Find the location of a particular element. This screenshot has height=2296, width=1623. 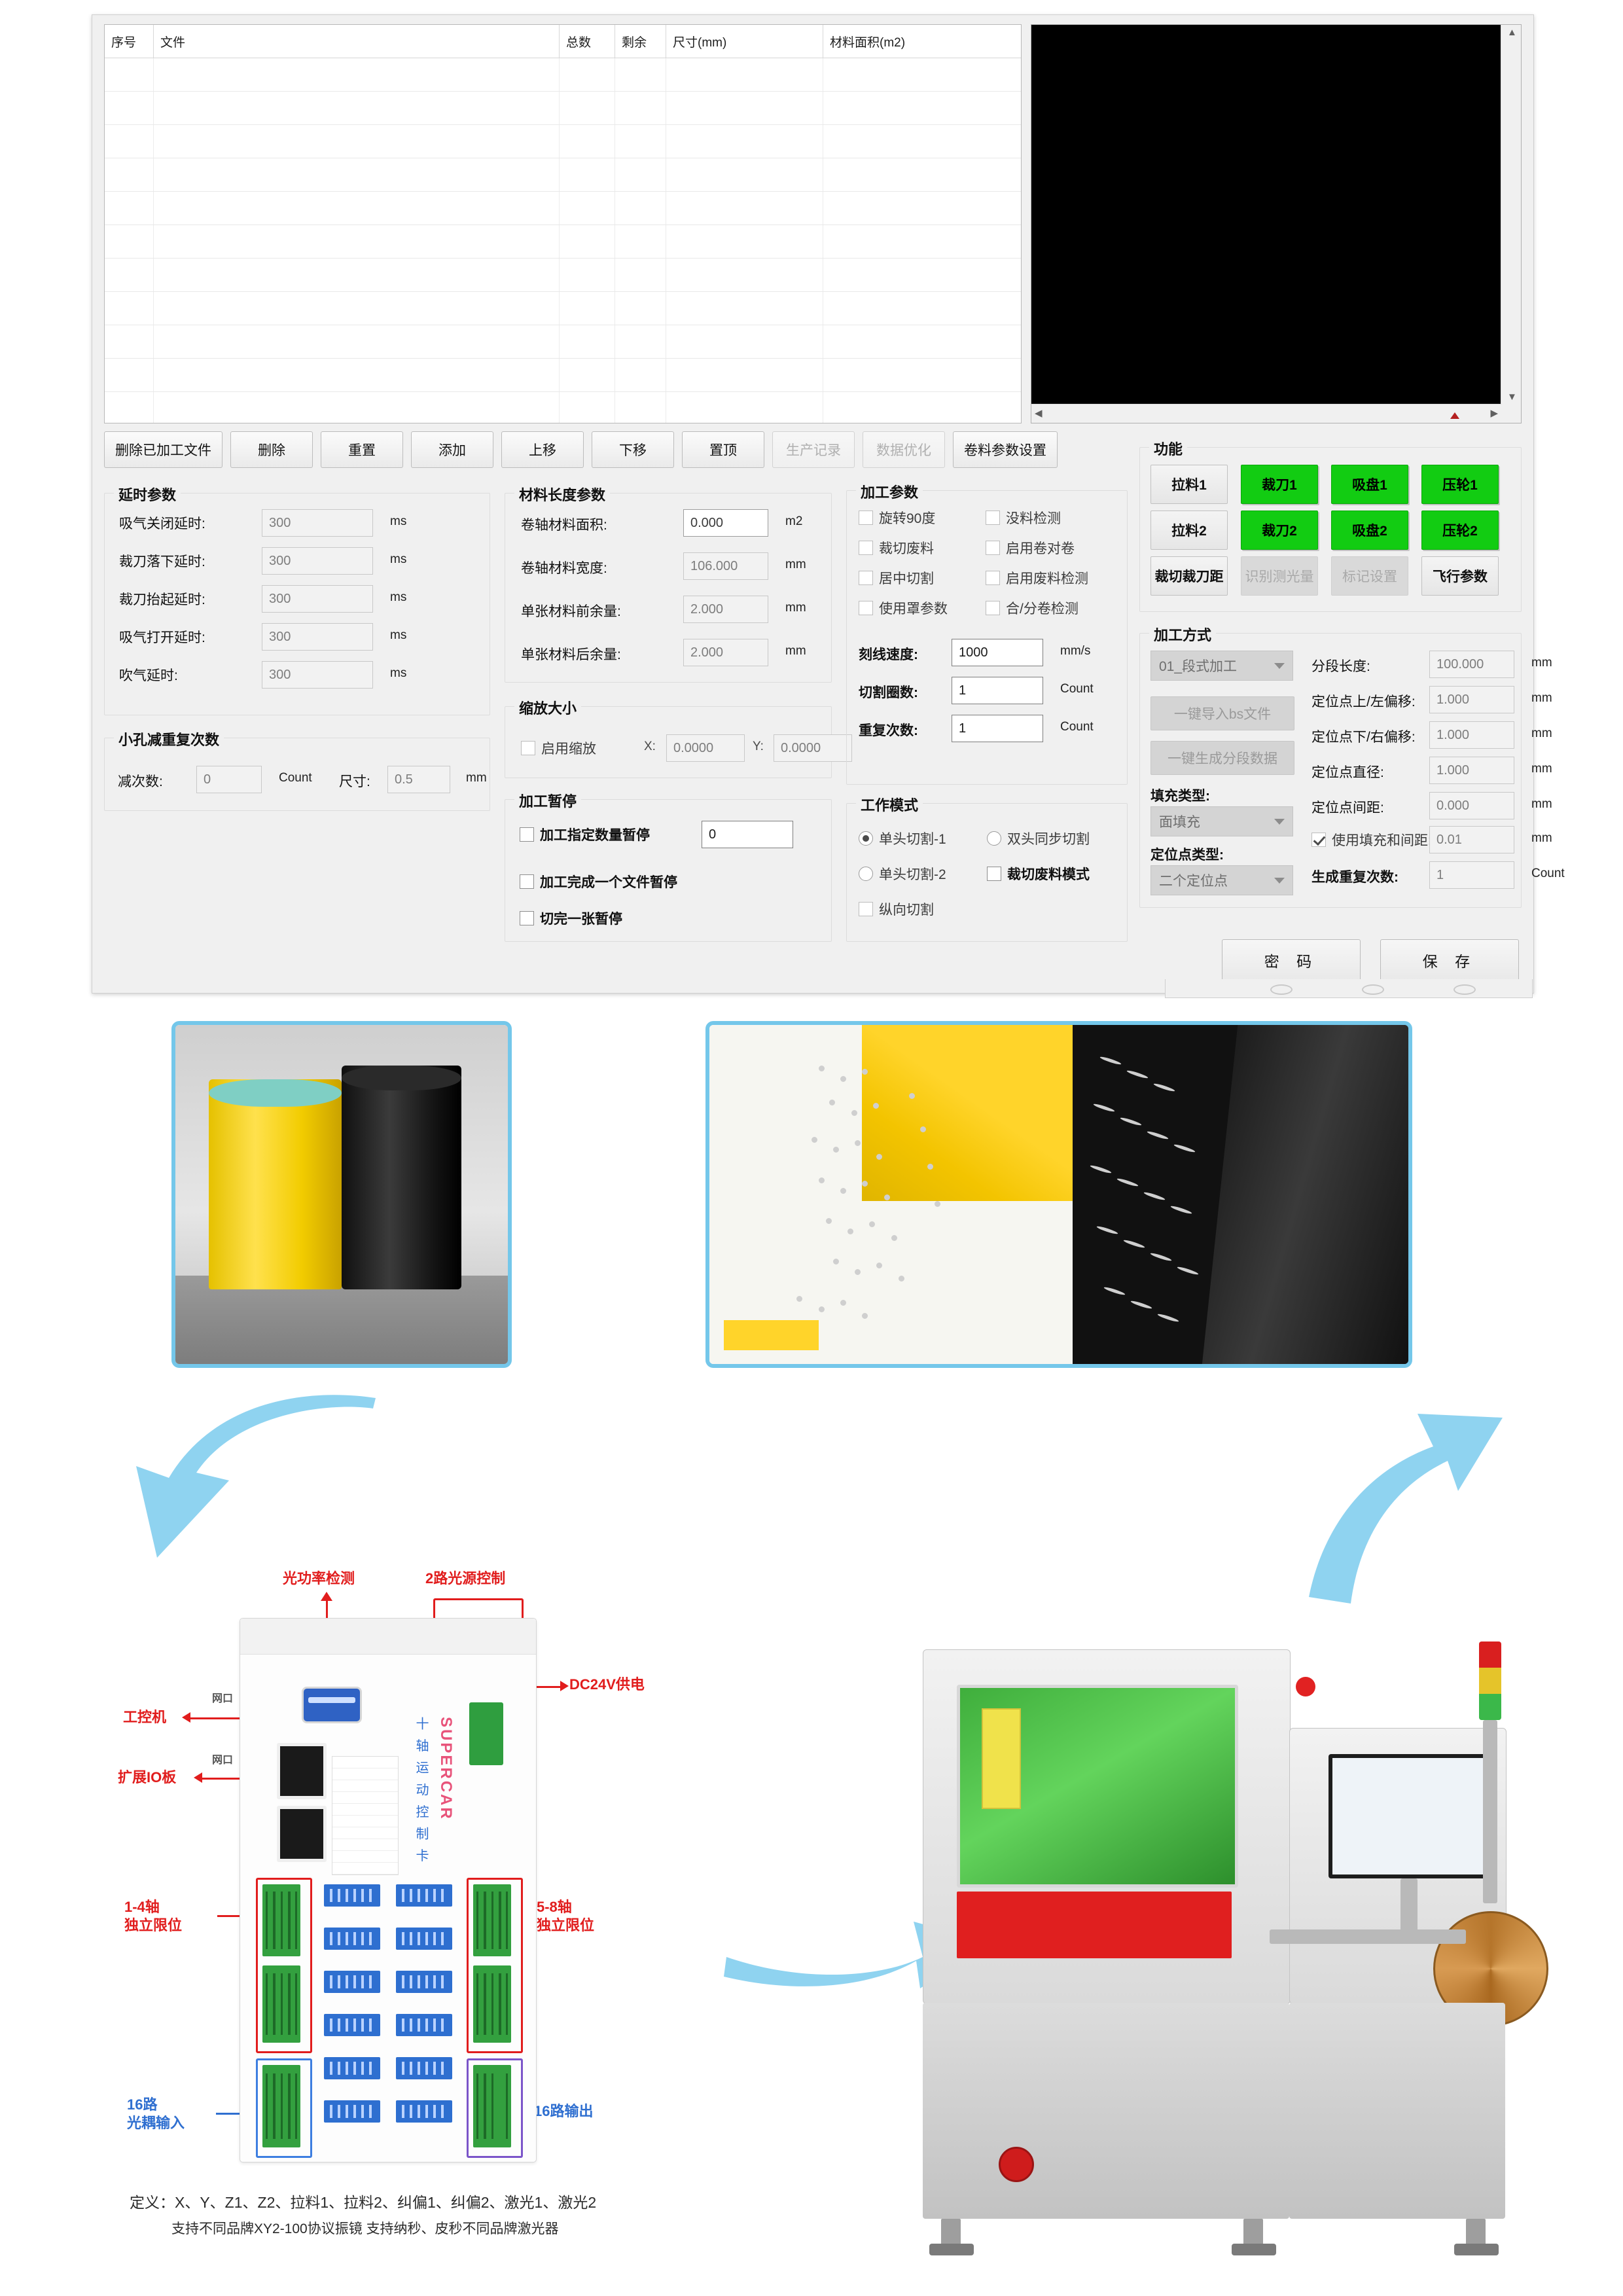

cut-loops-input: 1 is located at coordinates (998, 690).